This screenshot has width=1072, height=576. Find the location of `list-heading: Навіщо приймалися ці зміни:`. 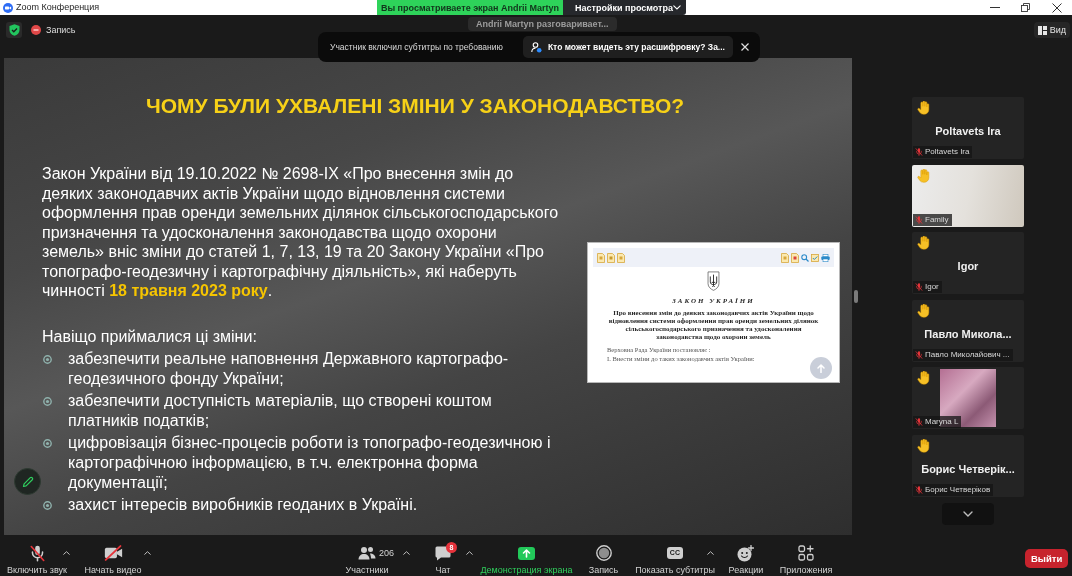

list-heading: Навіщо приймалися ці зміни: is located at coordinates (150, 337).